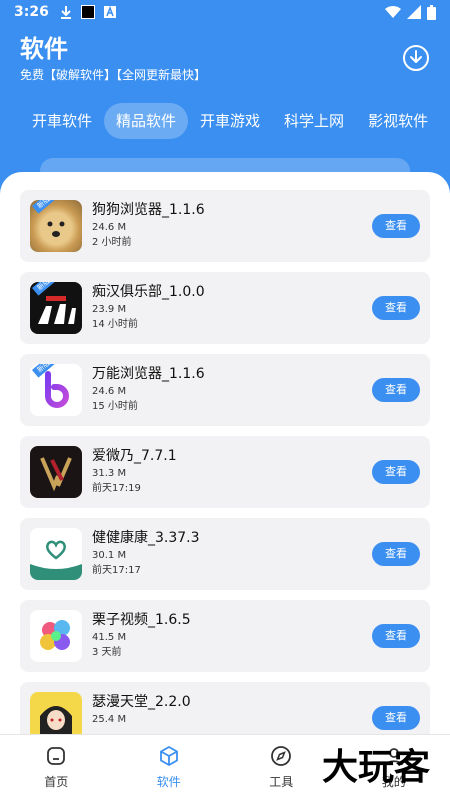 This screenshot has width=450, height=800. Describe the element at coordinates (141, 620) in the screenshot. I see `app-name: 栗子视频_1.6.5` at that location.